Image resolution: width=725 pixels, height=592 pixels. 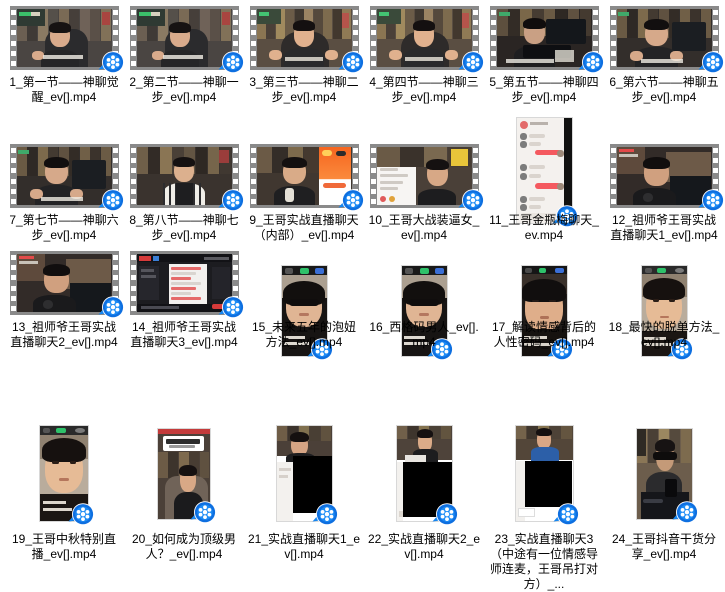 What do you see at coordinates (184, 226) in the screenshot?
I see `file-name-holder: 8_第八节——神聊七步_ev[].mp4` at bounding box center [184, 226].